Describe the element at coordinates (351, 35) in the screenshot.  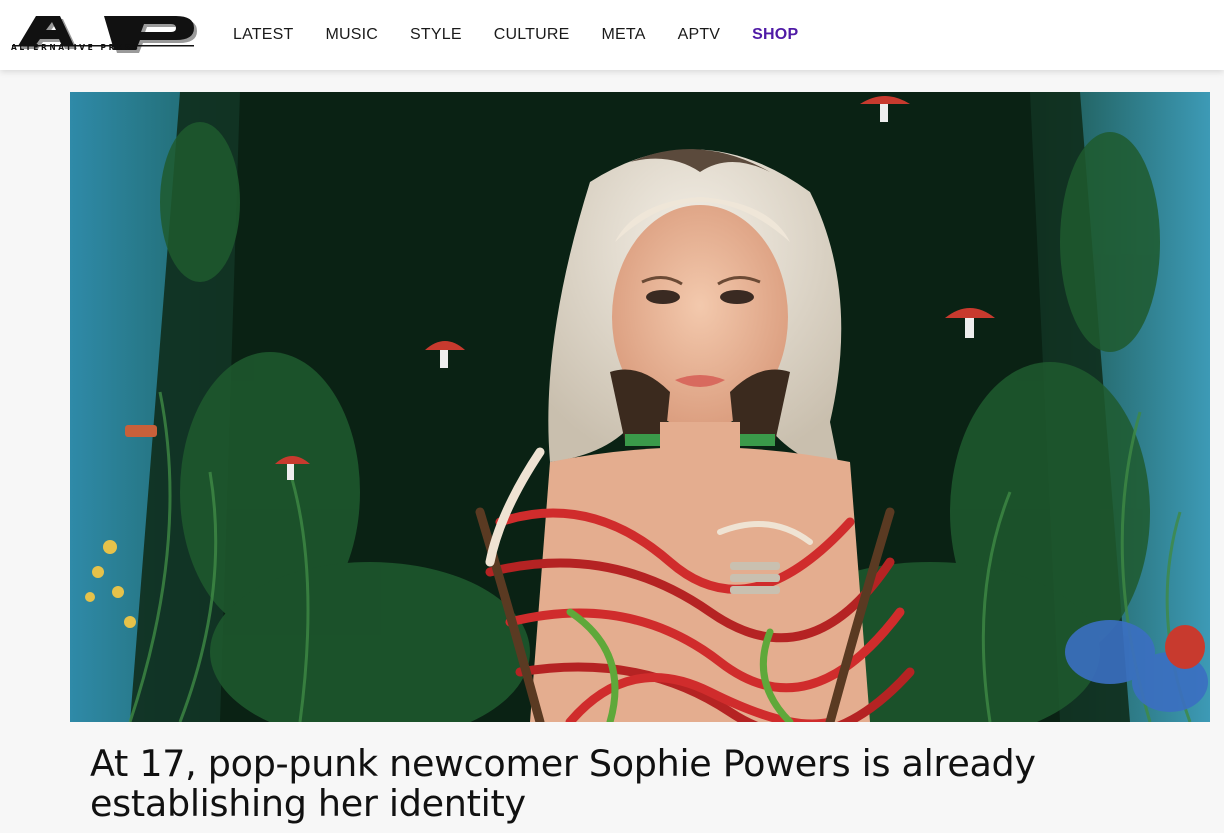
I see `nav-music: MUSIC` at that location.